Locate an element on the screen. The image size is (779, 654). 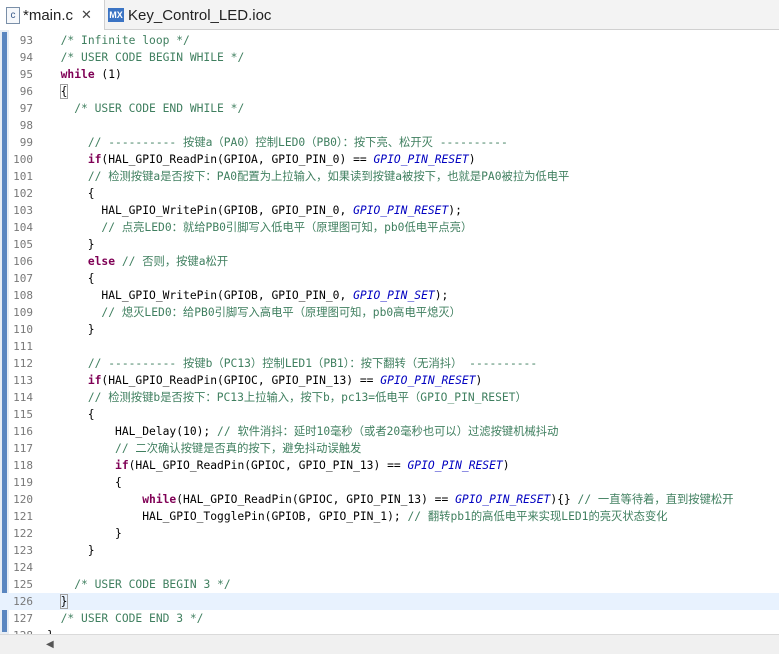
code-line: 107 { is located at coordinates (389, 278).